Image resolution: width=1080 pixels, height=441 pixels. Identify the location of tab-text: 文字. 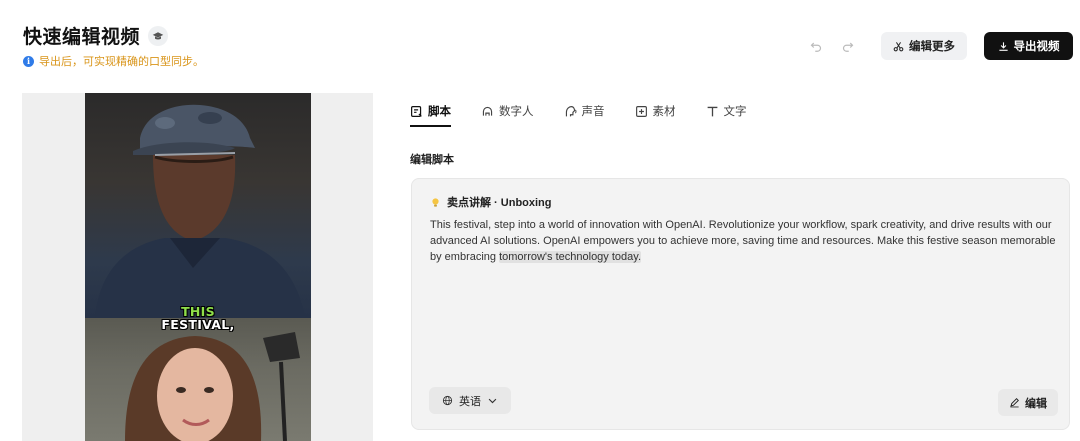
(726, 111).